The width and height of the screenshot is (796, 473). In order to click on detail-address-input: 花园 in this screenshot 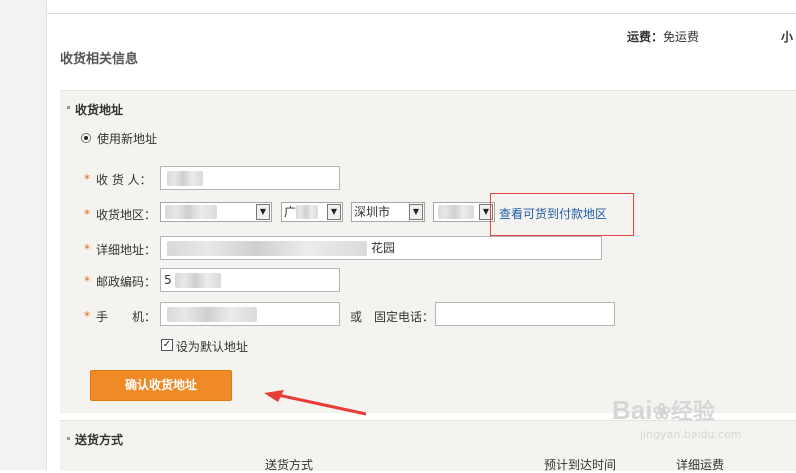, I will do `click(381, 248)`.